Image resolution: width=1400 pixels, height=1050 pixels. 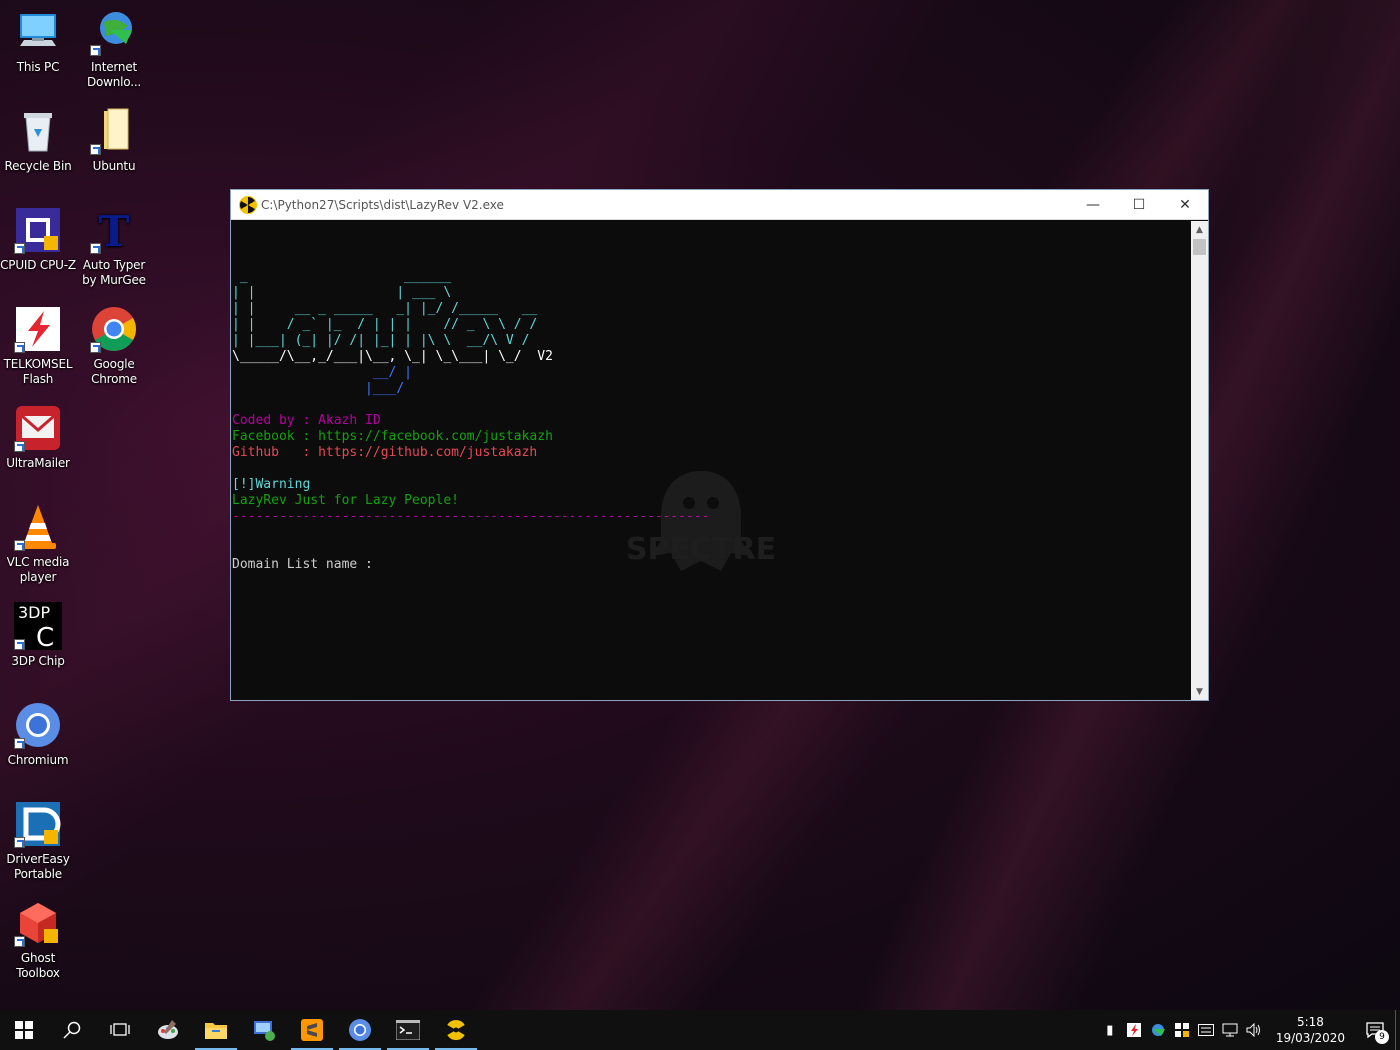 I want to click on desktop-icon-google-chrome: Google Chrome, so click(x=114, y=346).